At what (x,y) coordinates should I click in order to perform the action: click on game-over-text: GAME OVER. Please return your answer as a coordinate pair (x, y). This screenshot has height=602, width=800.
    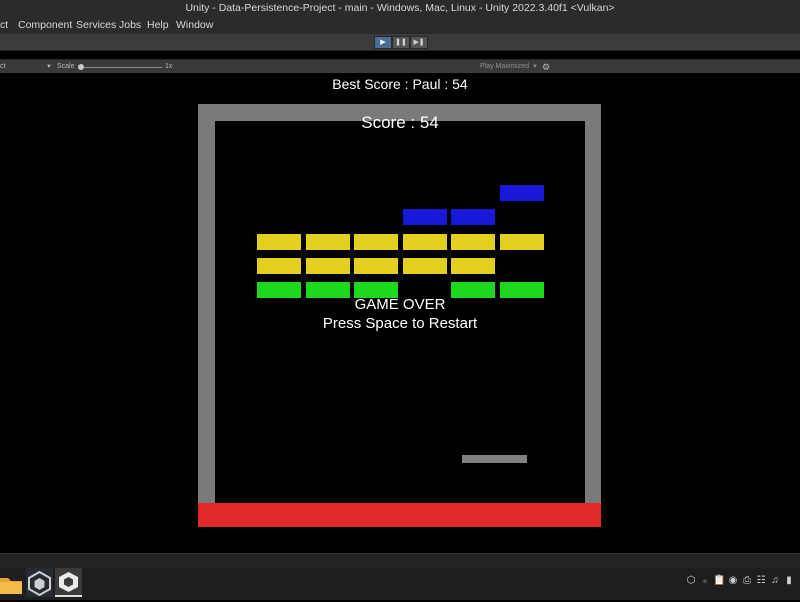
    Looking at the image, I should click on (400, 304).